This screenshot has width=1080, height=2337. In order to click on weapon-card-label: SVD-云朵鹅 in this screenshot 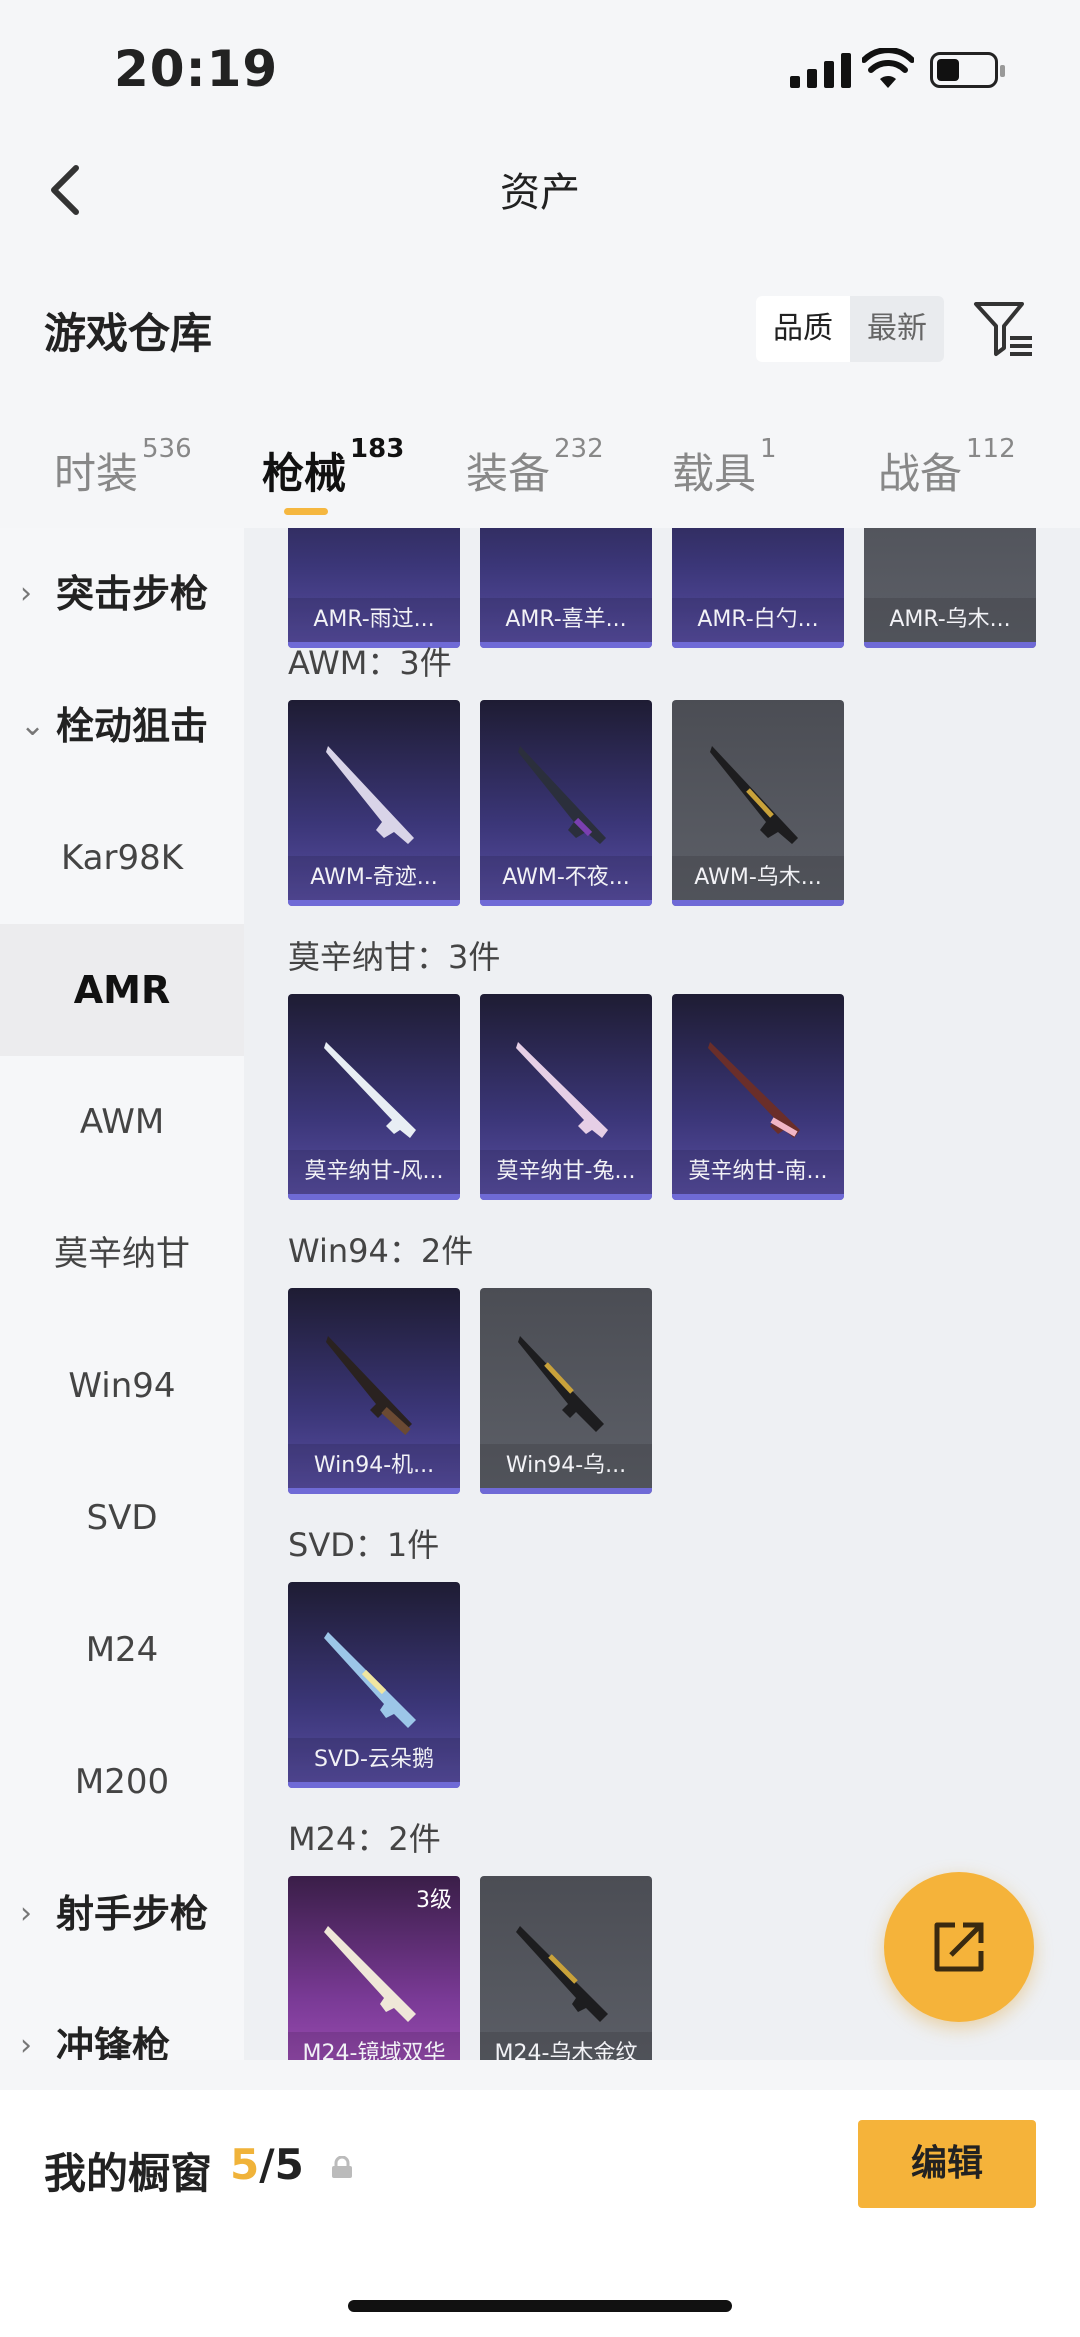, I will do `click(374, 1760)`.